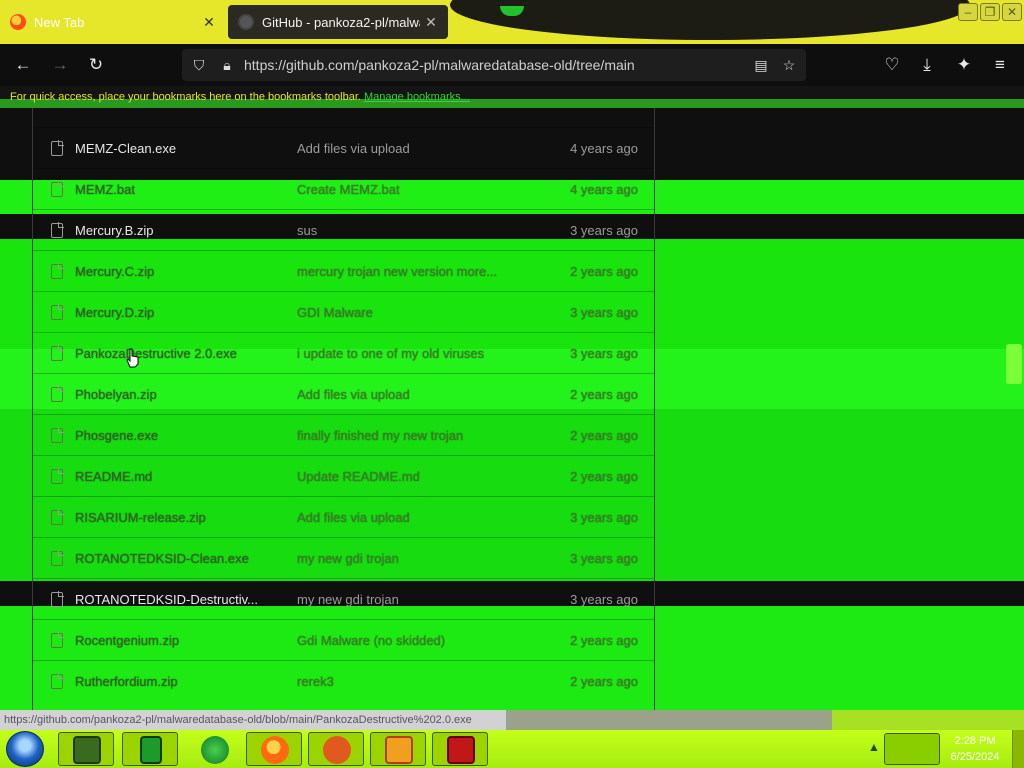 The height and width of the screenshot is (768, 1024). What do you see at coordinates (1000, 65) in the screenshot?
I see `menu-icon: ≡` at bounding box center [1000, 65].